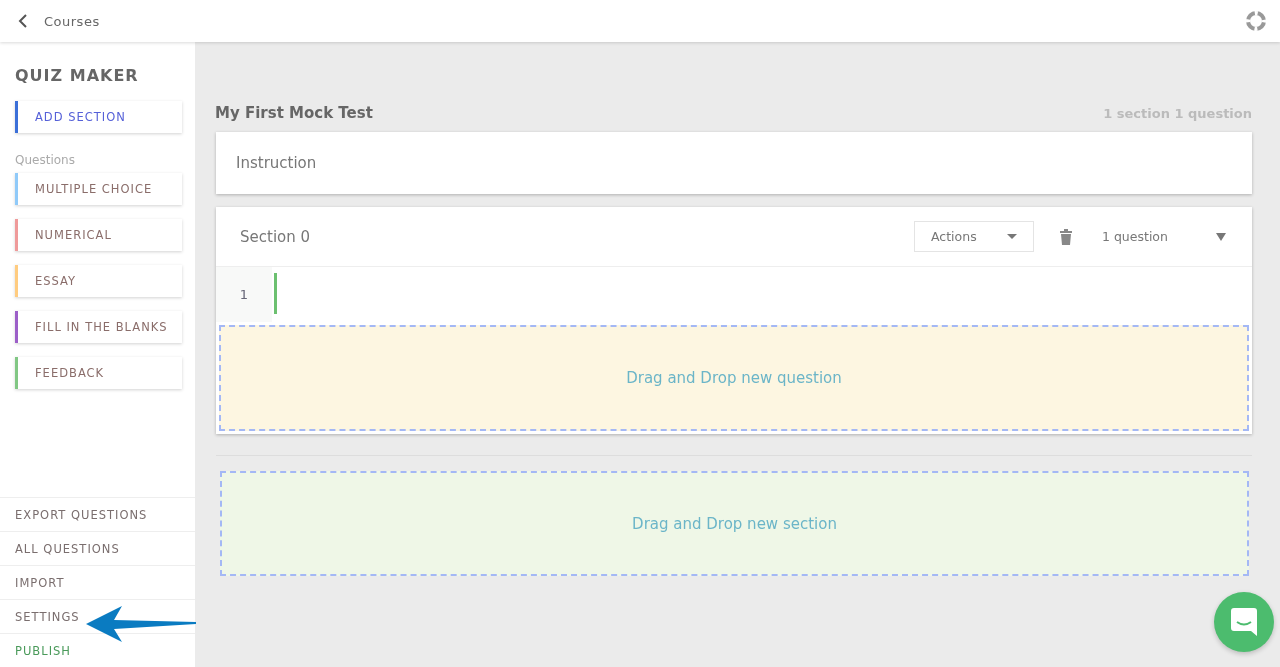  Describe the element at coordinates (98, 117) in the screenshot. I see `add-section-button: ADD SECTION` at that location.